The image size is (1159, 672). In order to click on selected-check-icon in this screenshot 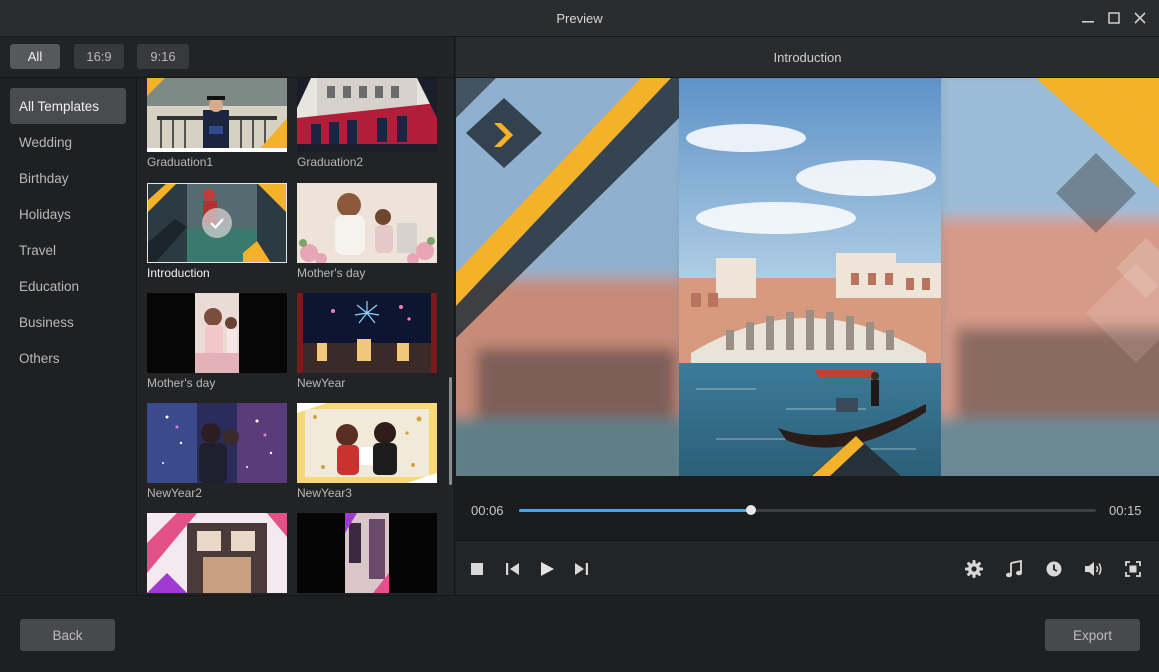, I will do `click(217, 223)`.